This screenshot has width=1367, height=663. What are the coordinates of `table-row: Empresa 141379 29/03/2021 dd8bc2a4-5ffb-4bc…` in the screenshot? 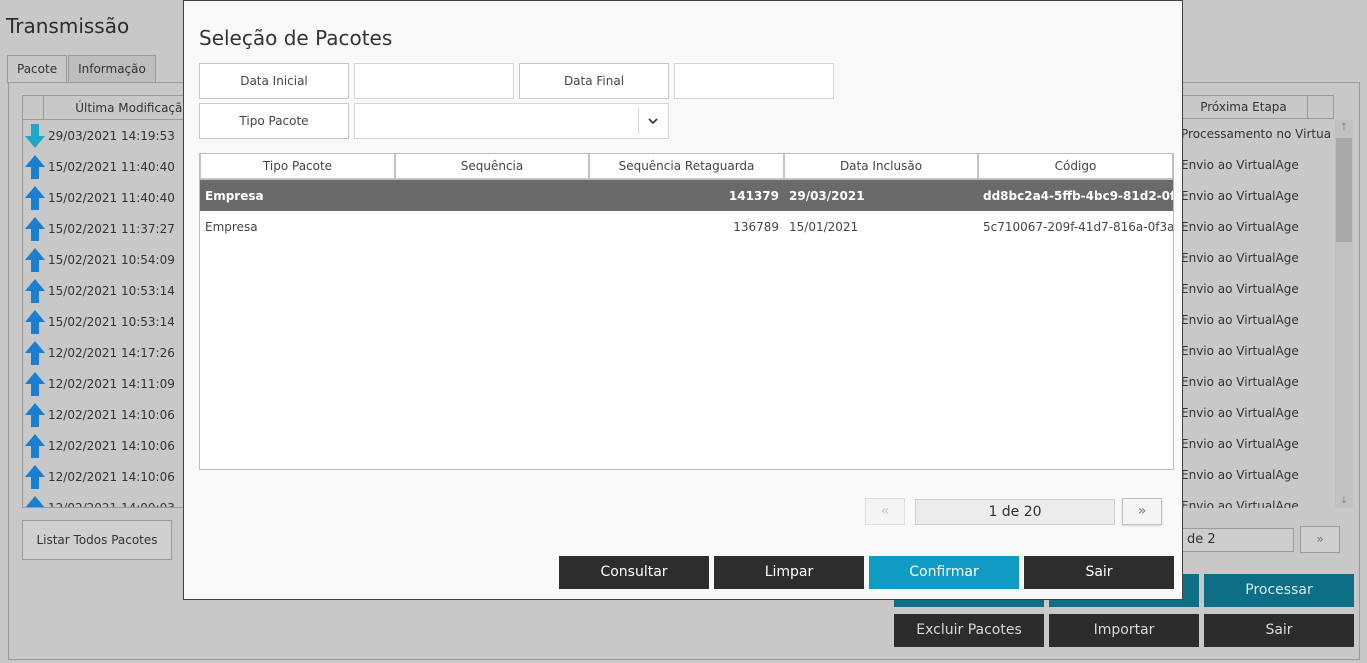 It's located at (686, 195).